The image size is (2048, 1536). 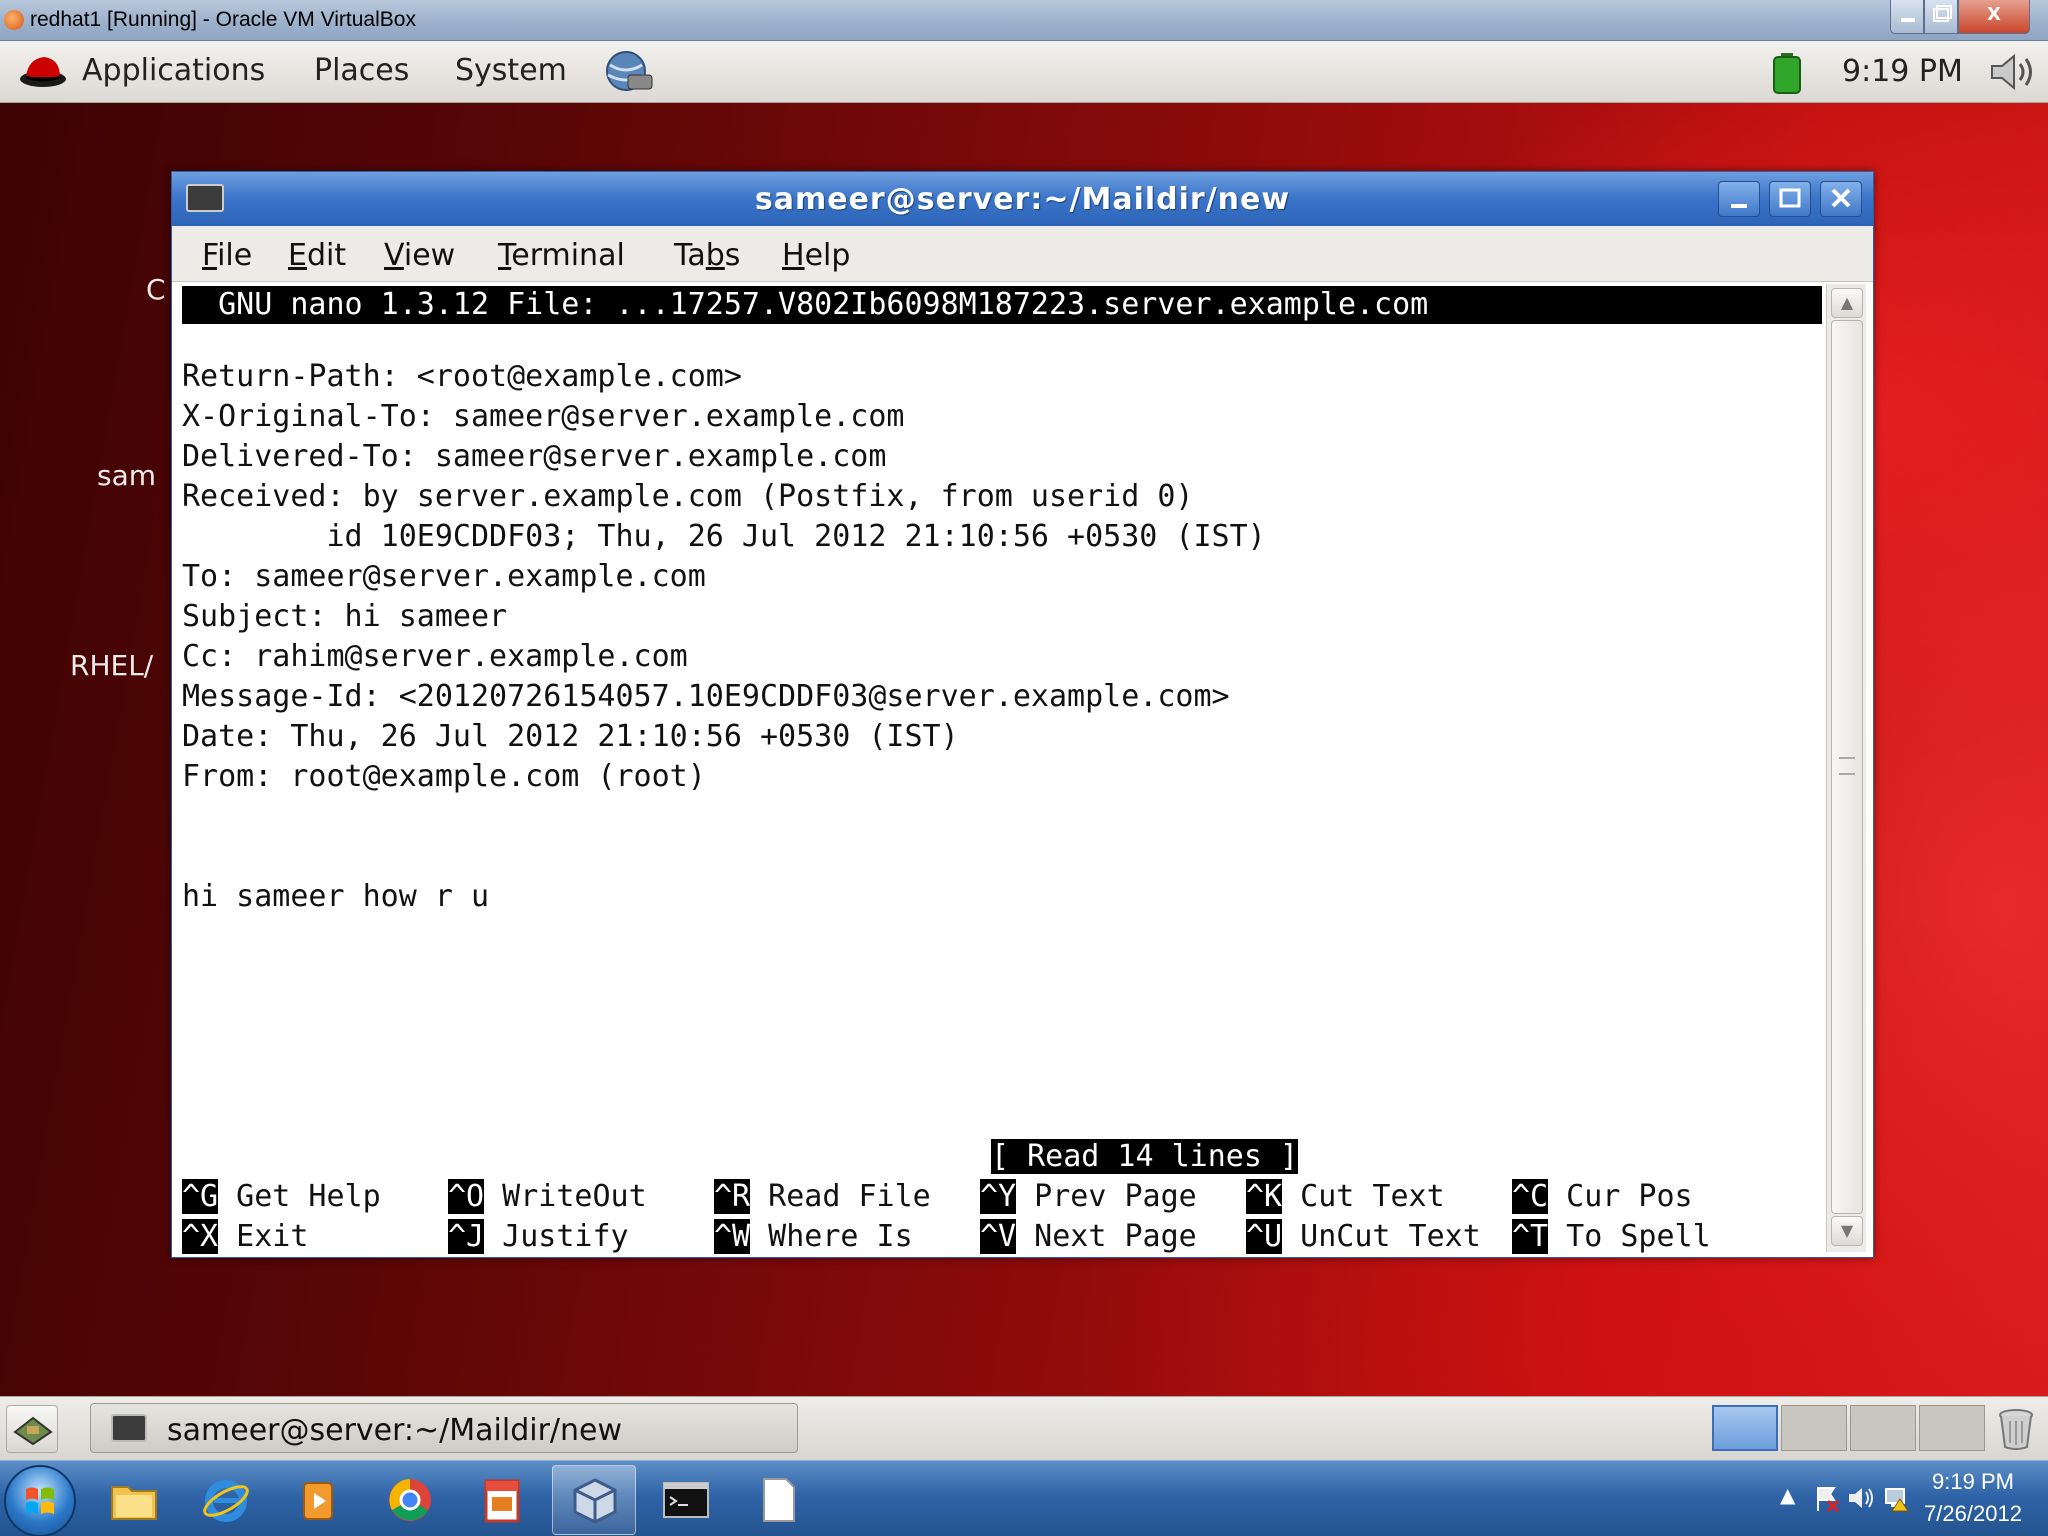 I want to click on gnome-top-panel: Applications Places System 9:19 PM, so click(x=1024, y=72).